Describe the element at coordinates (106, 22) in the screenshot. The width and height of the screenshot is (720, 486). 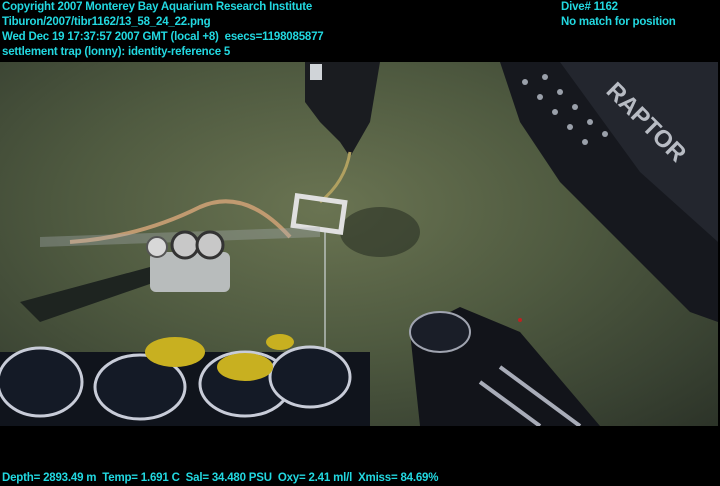
I see `file-path-text: Tiburon/2007/tibr1162/13_58_24_22.png` at that location.